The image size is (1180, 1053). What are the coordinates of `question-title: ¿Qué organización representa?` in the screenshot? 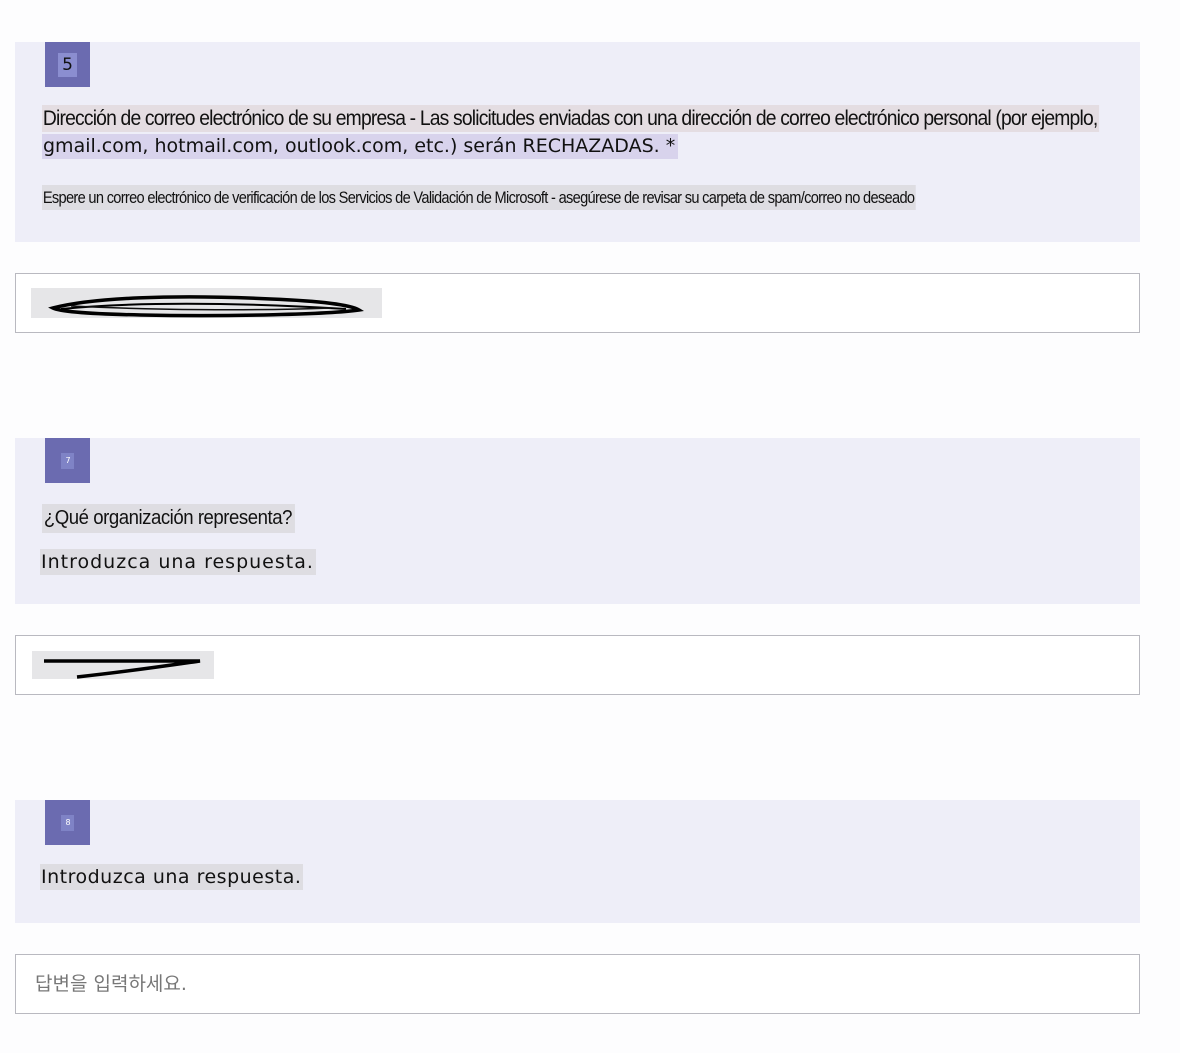 It's located at (168, 518).